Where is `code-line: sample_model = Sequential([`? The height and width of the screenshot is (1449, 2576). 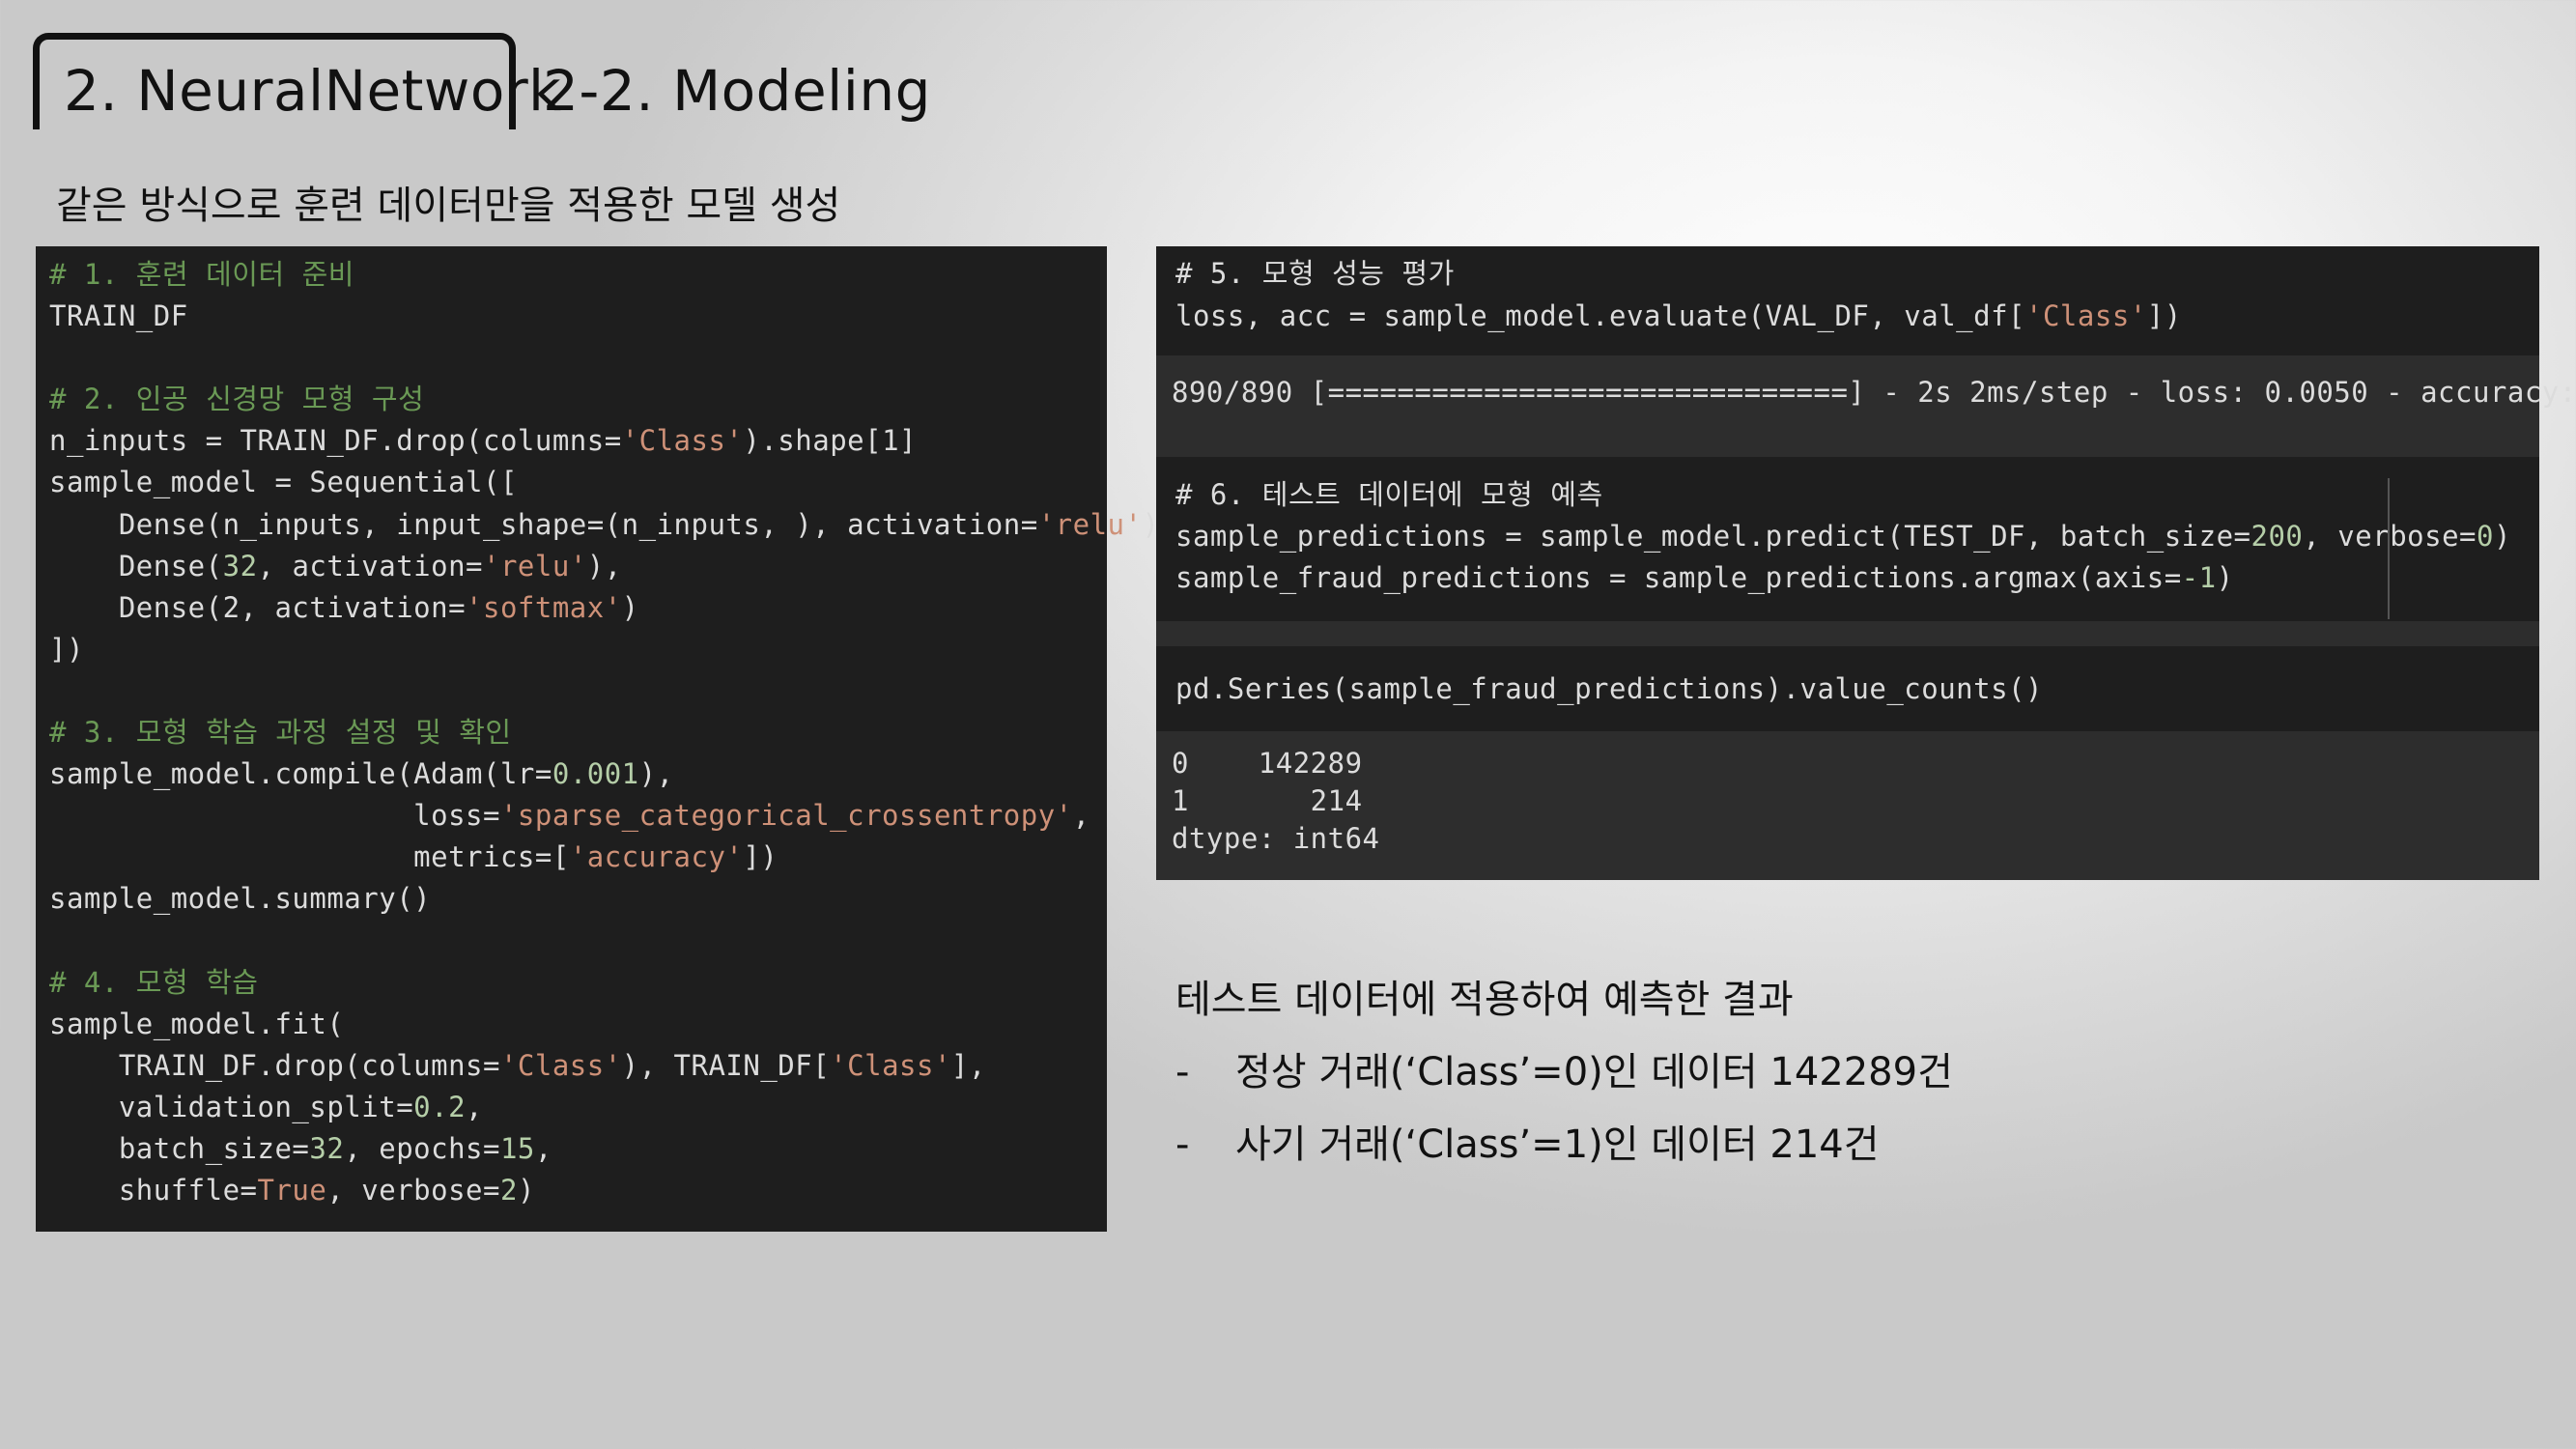
code-line: sample_model = Sequential([ is located at coordinates (283, 482).